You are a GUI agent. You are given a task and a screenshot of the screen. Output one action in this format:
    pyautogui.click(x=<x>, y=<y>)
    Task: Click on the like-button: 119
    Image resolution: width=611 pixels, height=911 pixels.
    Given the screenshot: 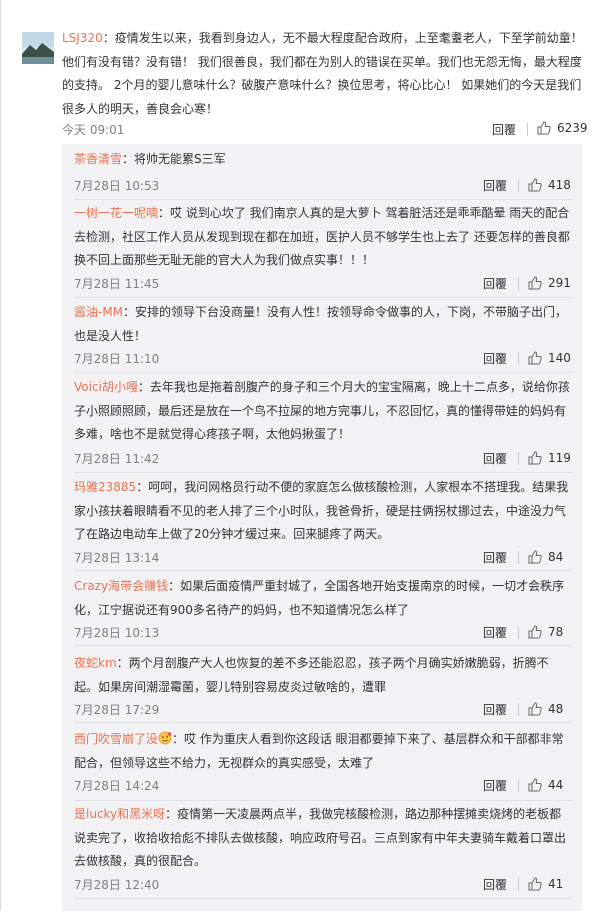 What is the action you would take?
    pyautogui.click(x=549, y=458)
    